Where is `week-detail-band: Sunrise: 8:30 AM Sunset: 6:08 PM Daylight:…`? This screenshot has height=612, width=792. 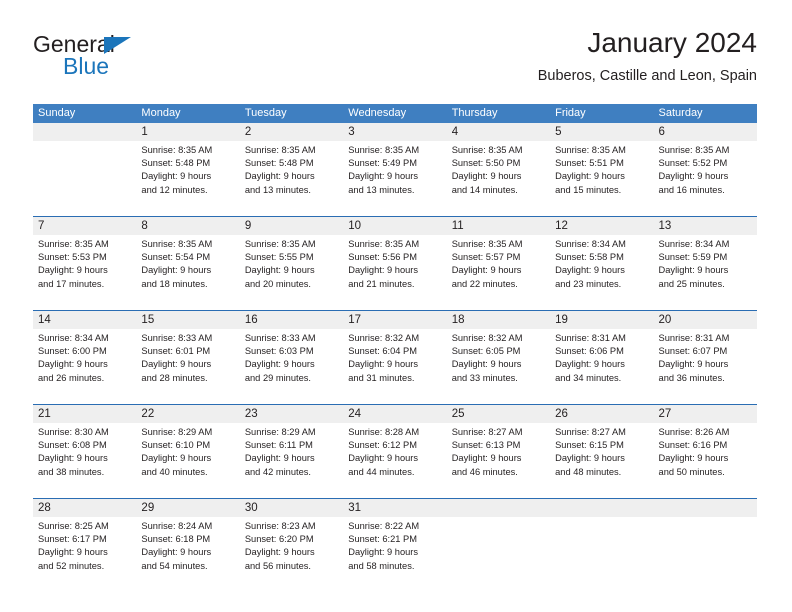 week-detail-band: Sunrise: 8:30 AM Sunset: 6:08 PM Daylight:… is located at coordinates (395, 460).